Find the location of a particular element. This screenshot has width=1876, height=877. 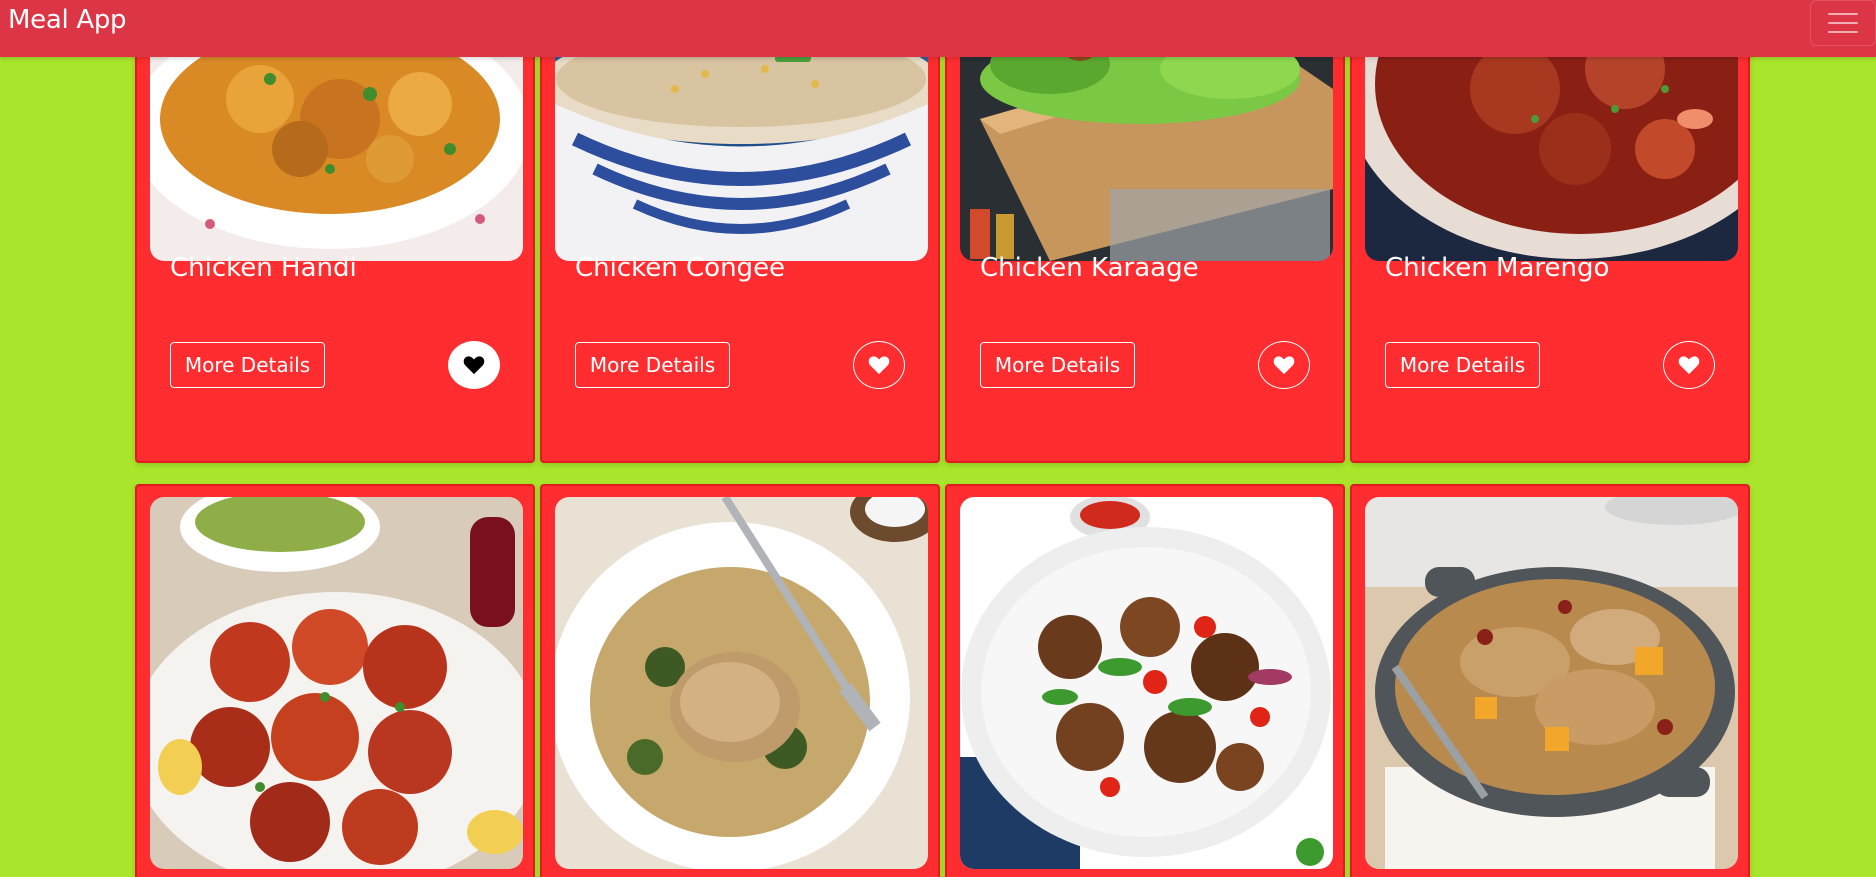

meal-title: Chicken Congee is located at coordinates (680, 268).